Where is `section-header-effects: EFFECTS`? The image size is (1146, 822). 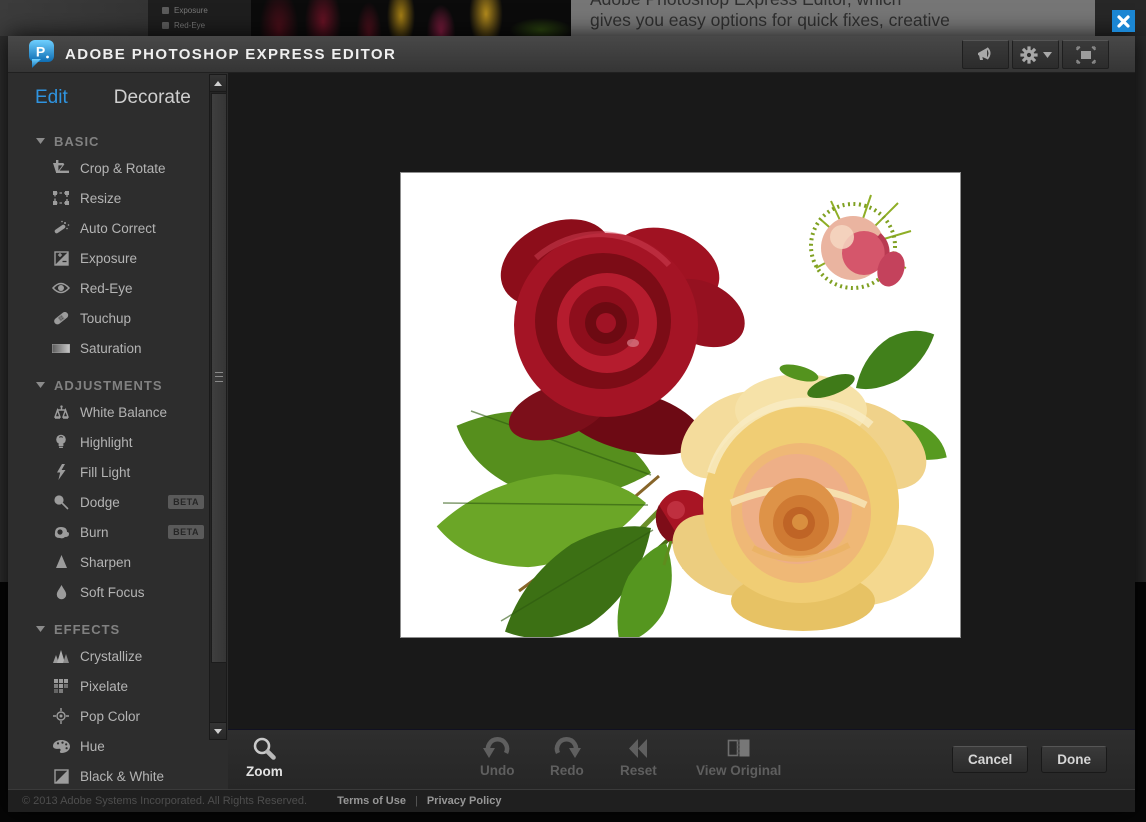 section-header-effects: EFFECTS is located at coordinates (118, 629).